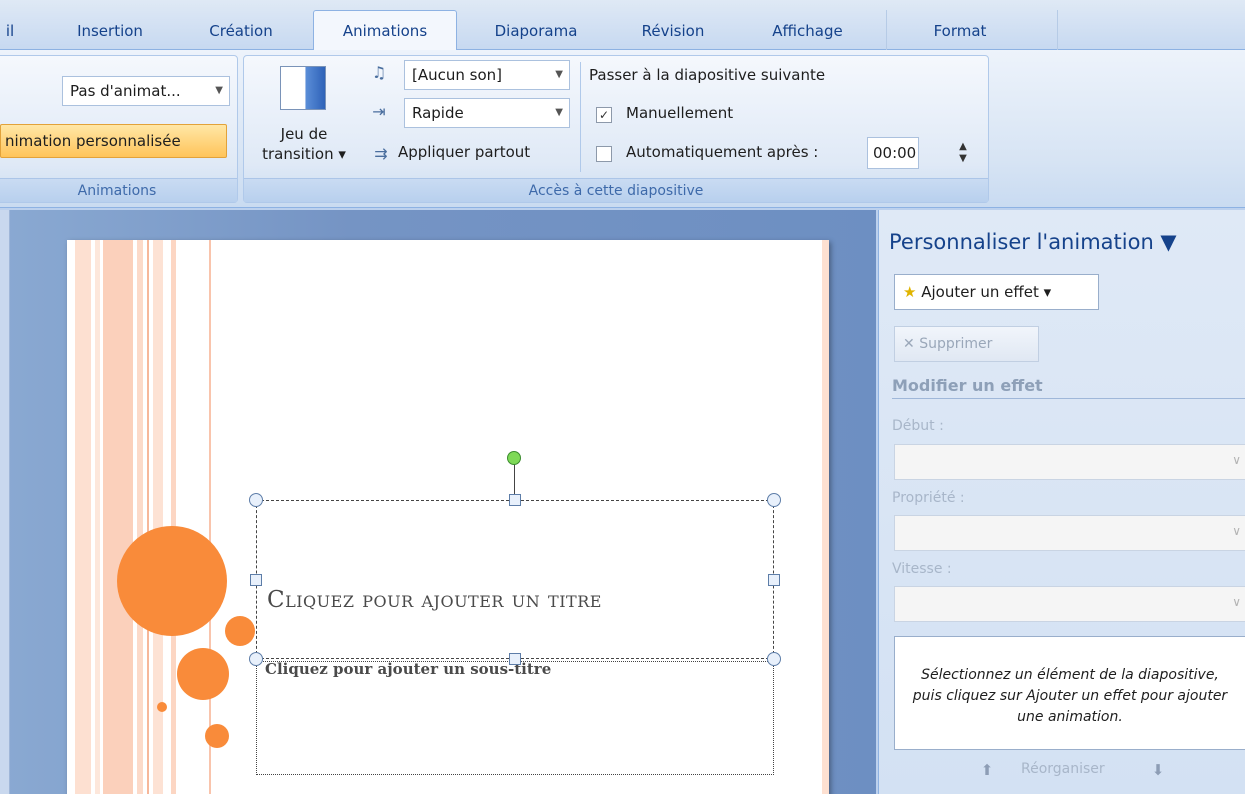 The image size is (1245, 794). Describe the element at coordinates (722, 152) in the screenshot. I see `auto-advance-label: Automatiquement après :` at that location.